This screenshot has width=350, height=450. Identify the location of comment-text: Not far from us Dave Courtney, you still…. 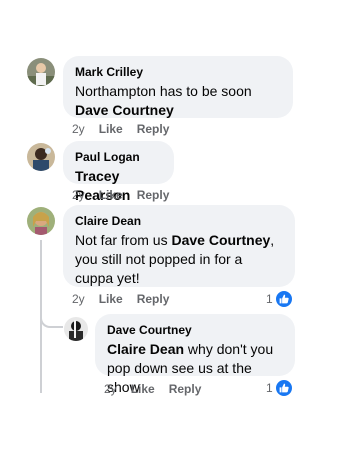
(175, 259).